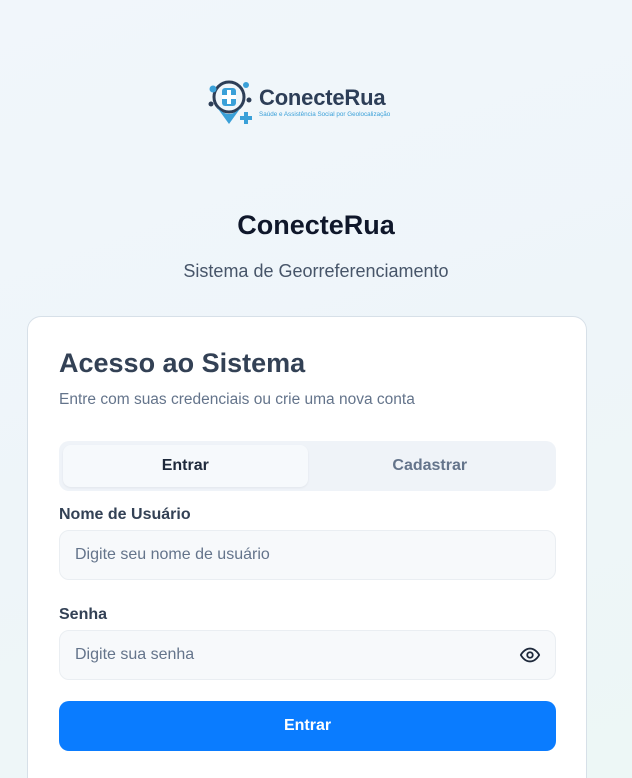  What do you see at coordinates (530, 655) in the screenshot?
I see `eye-icon` at bounding box center [530, 655].